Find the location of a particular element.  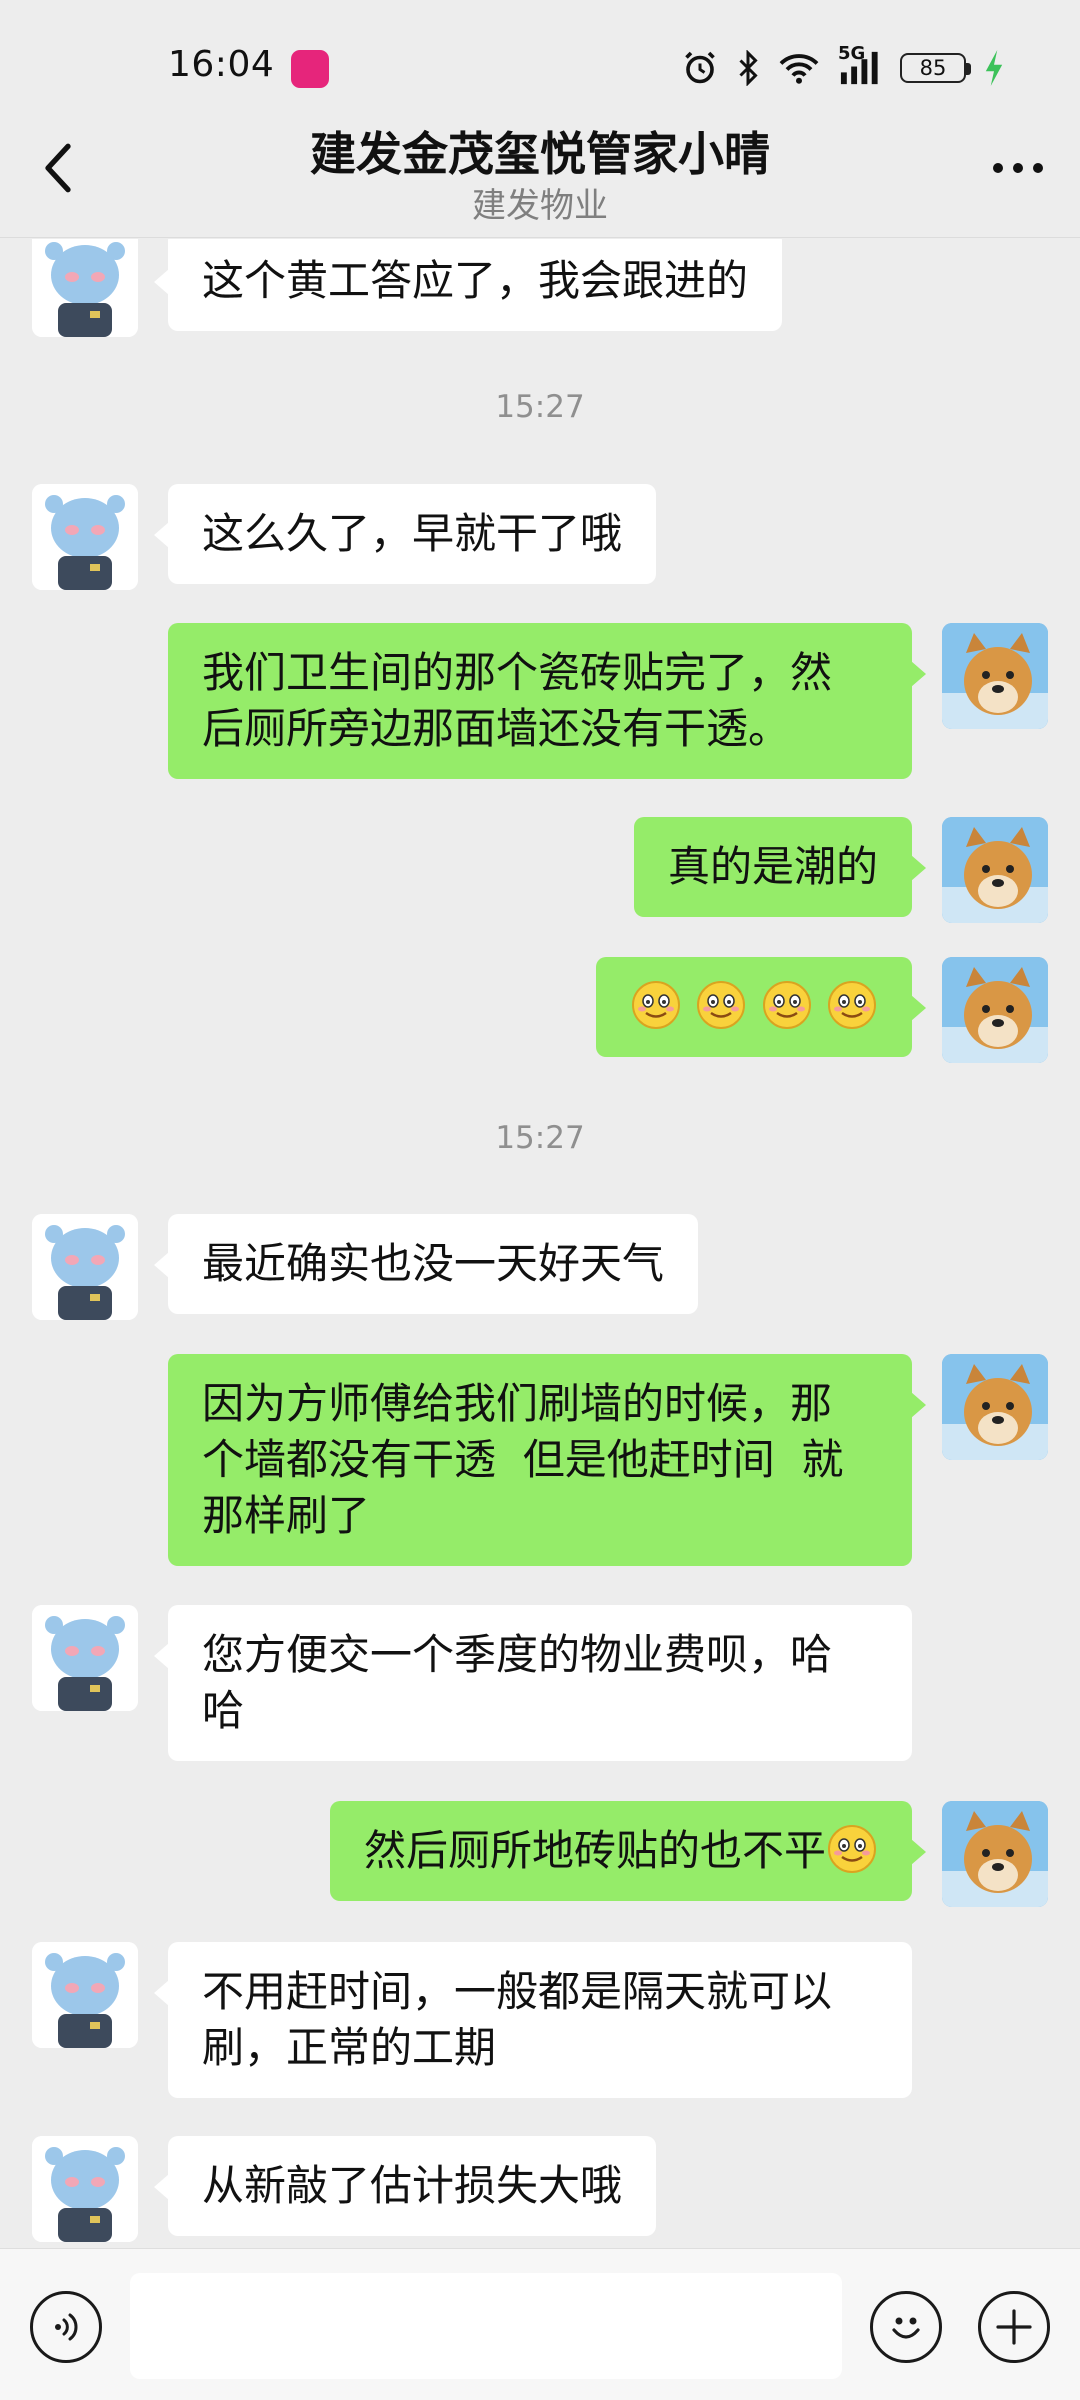

signal-icon: 5G is located at coordinates (860, 64).